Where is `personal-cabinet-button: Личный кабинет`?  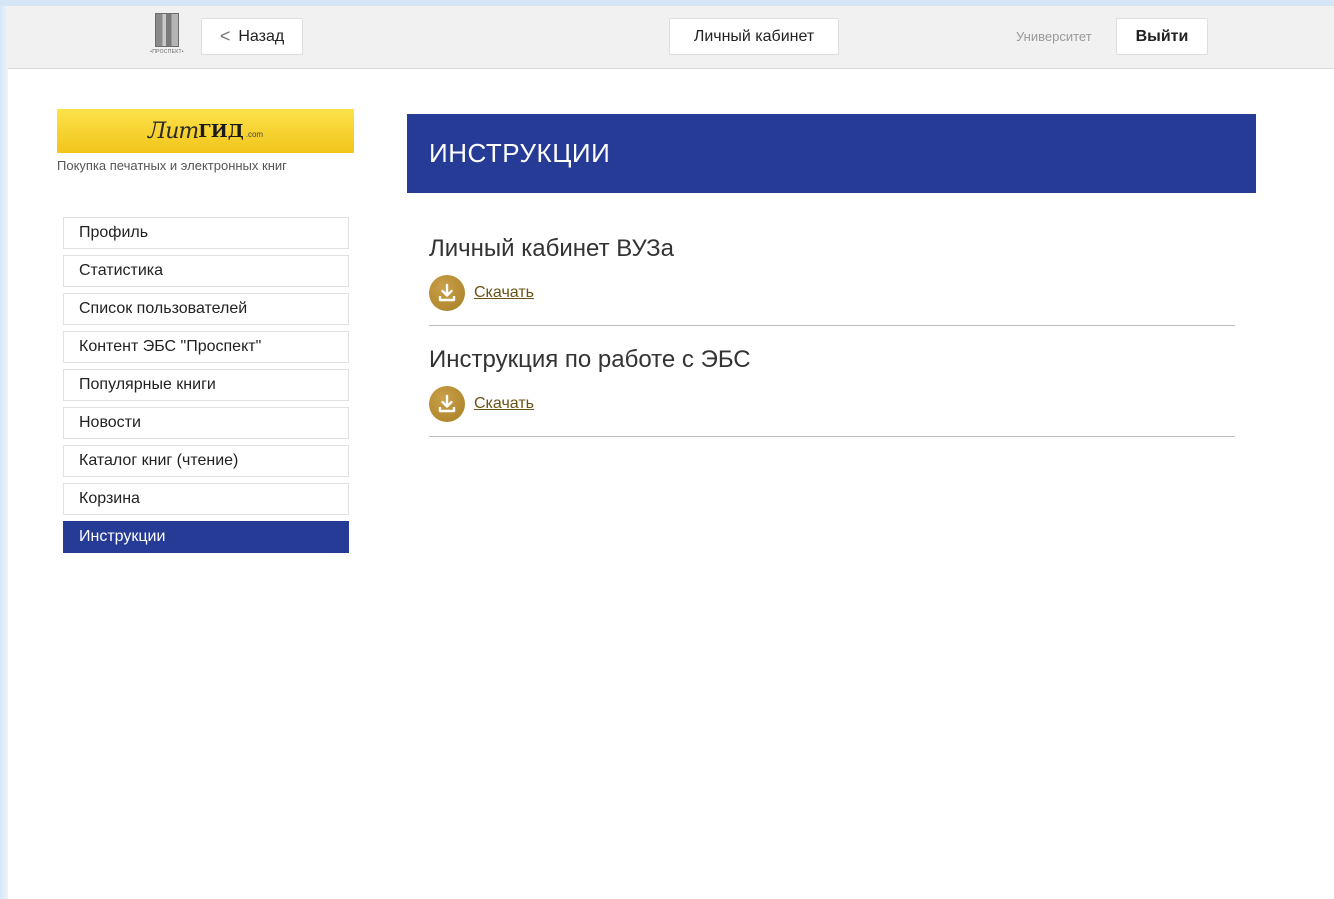 personal-cabinet-button: Личный кабинет is located at coordinates (754, 36).